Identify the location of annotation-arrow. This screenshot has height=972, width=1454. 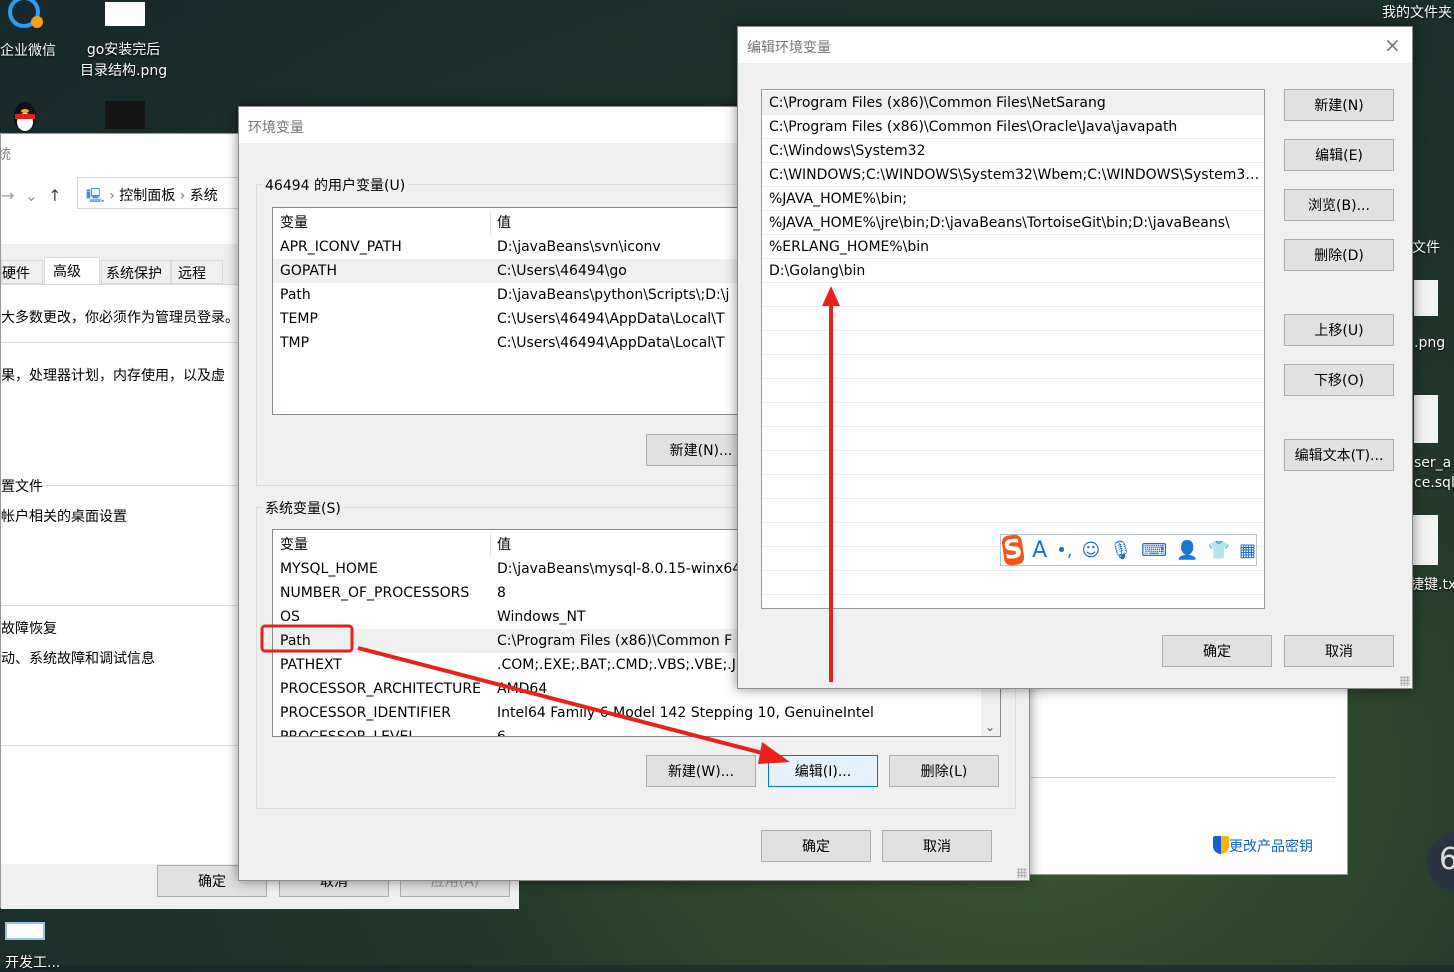
(564, 701).